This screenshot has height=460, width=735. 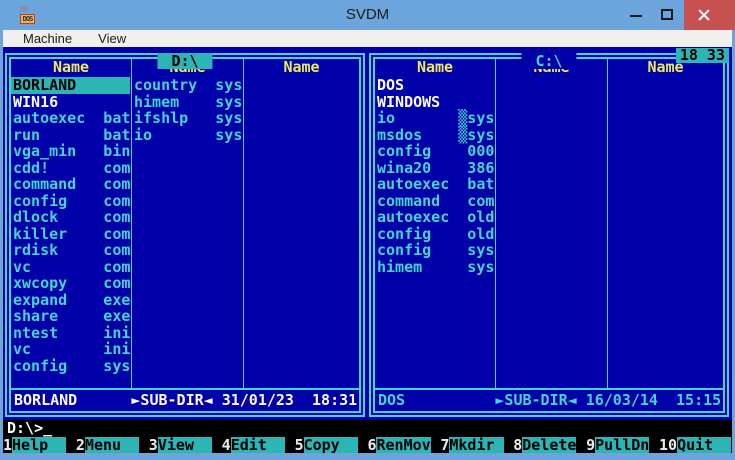 I want to click on menu-item-machine: Machine, so click(x=47, y=38).